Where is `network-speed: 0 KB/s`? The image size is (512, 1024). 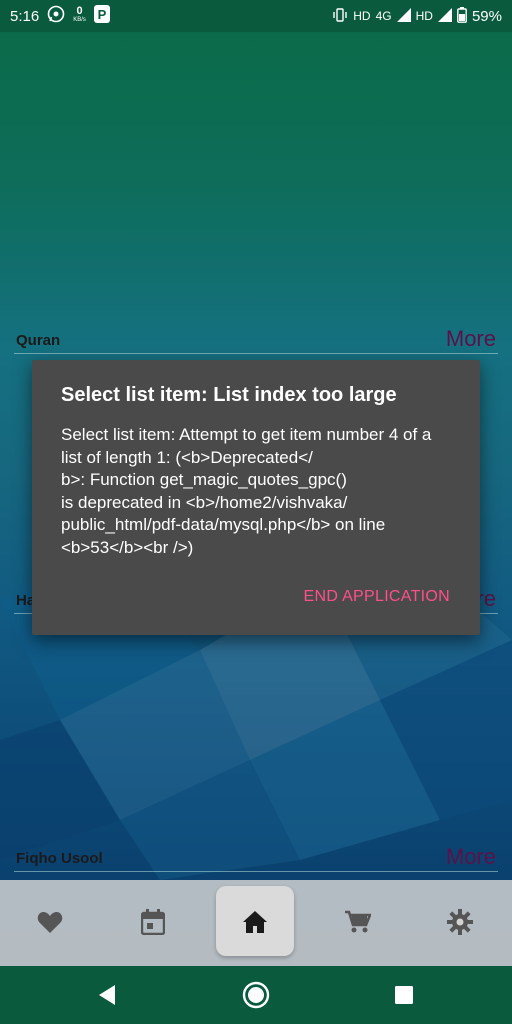
network-speed: 0 KB/s is located at coordinates (79, 14).